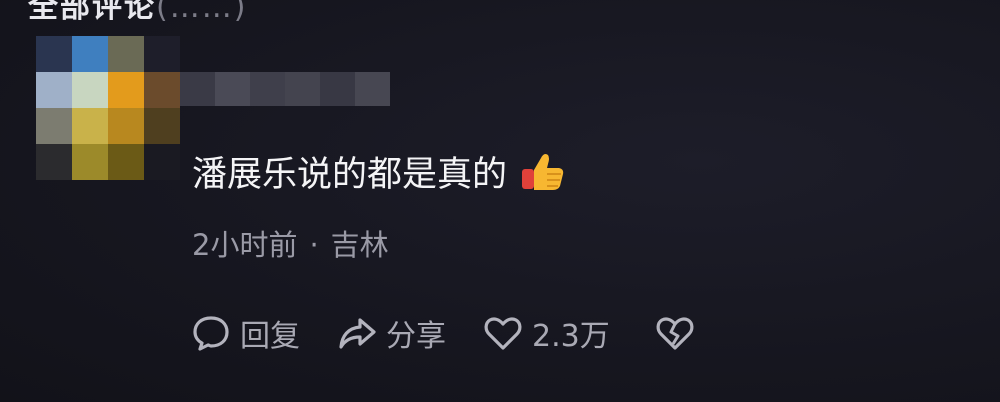 The height and width of the screenshot is (402, 1000). I want to click on comments-header-count: (……), so click(202, 12).